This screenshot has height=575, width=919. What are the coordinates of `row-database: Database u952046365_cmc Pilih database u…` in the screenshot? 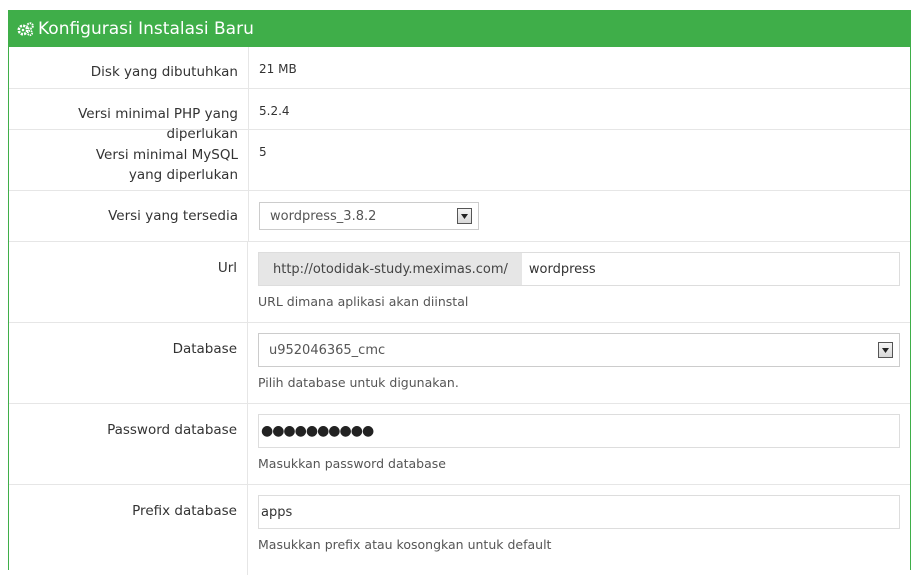 It's located at (459, 363).